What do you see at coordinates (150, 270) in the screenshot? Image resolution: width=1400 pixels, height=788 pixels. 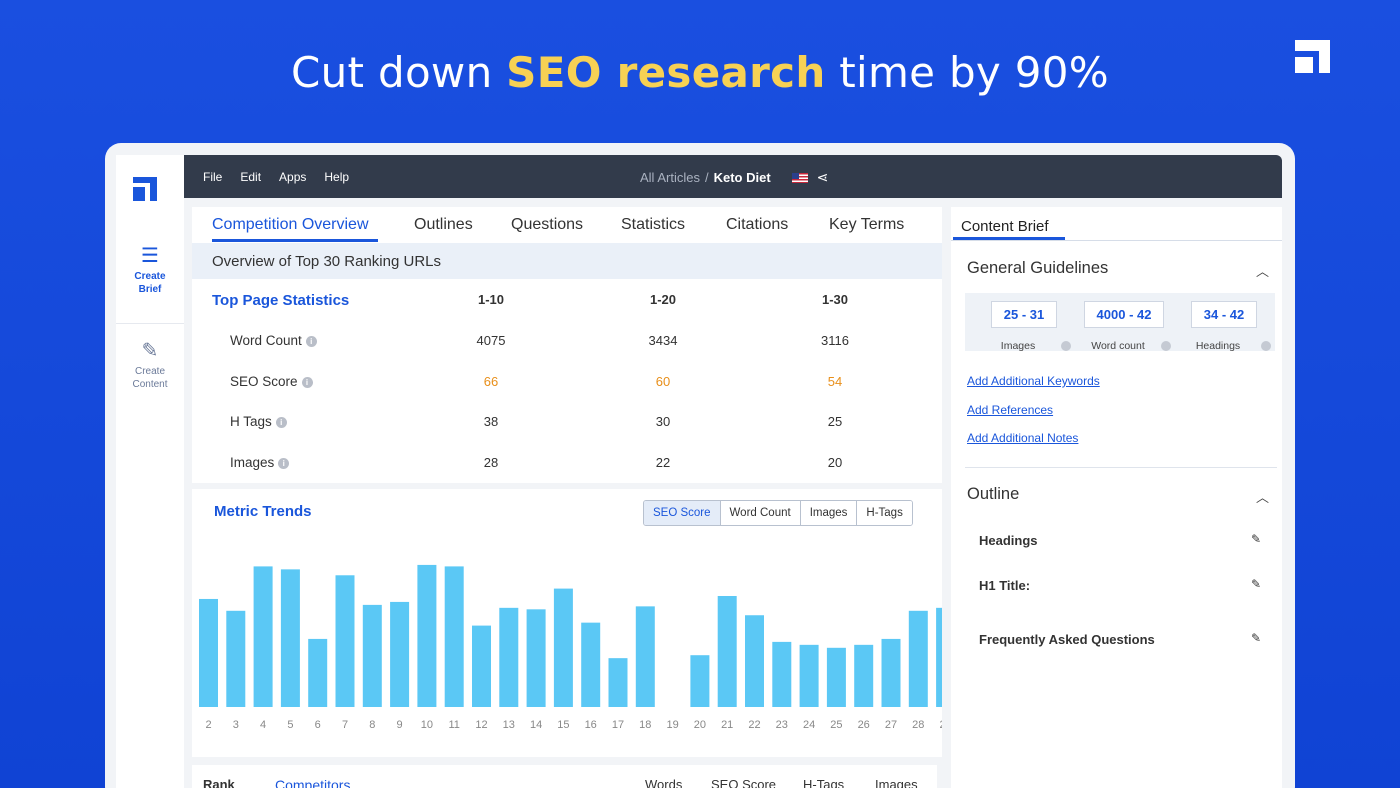 I see `sidebar-item-create-brief: ☰ Create Brief` at bounding box center [150, 270].